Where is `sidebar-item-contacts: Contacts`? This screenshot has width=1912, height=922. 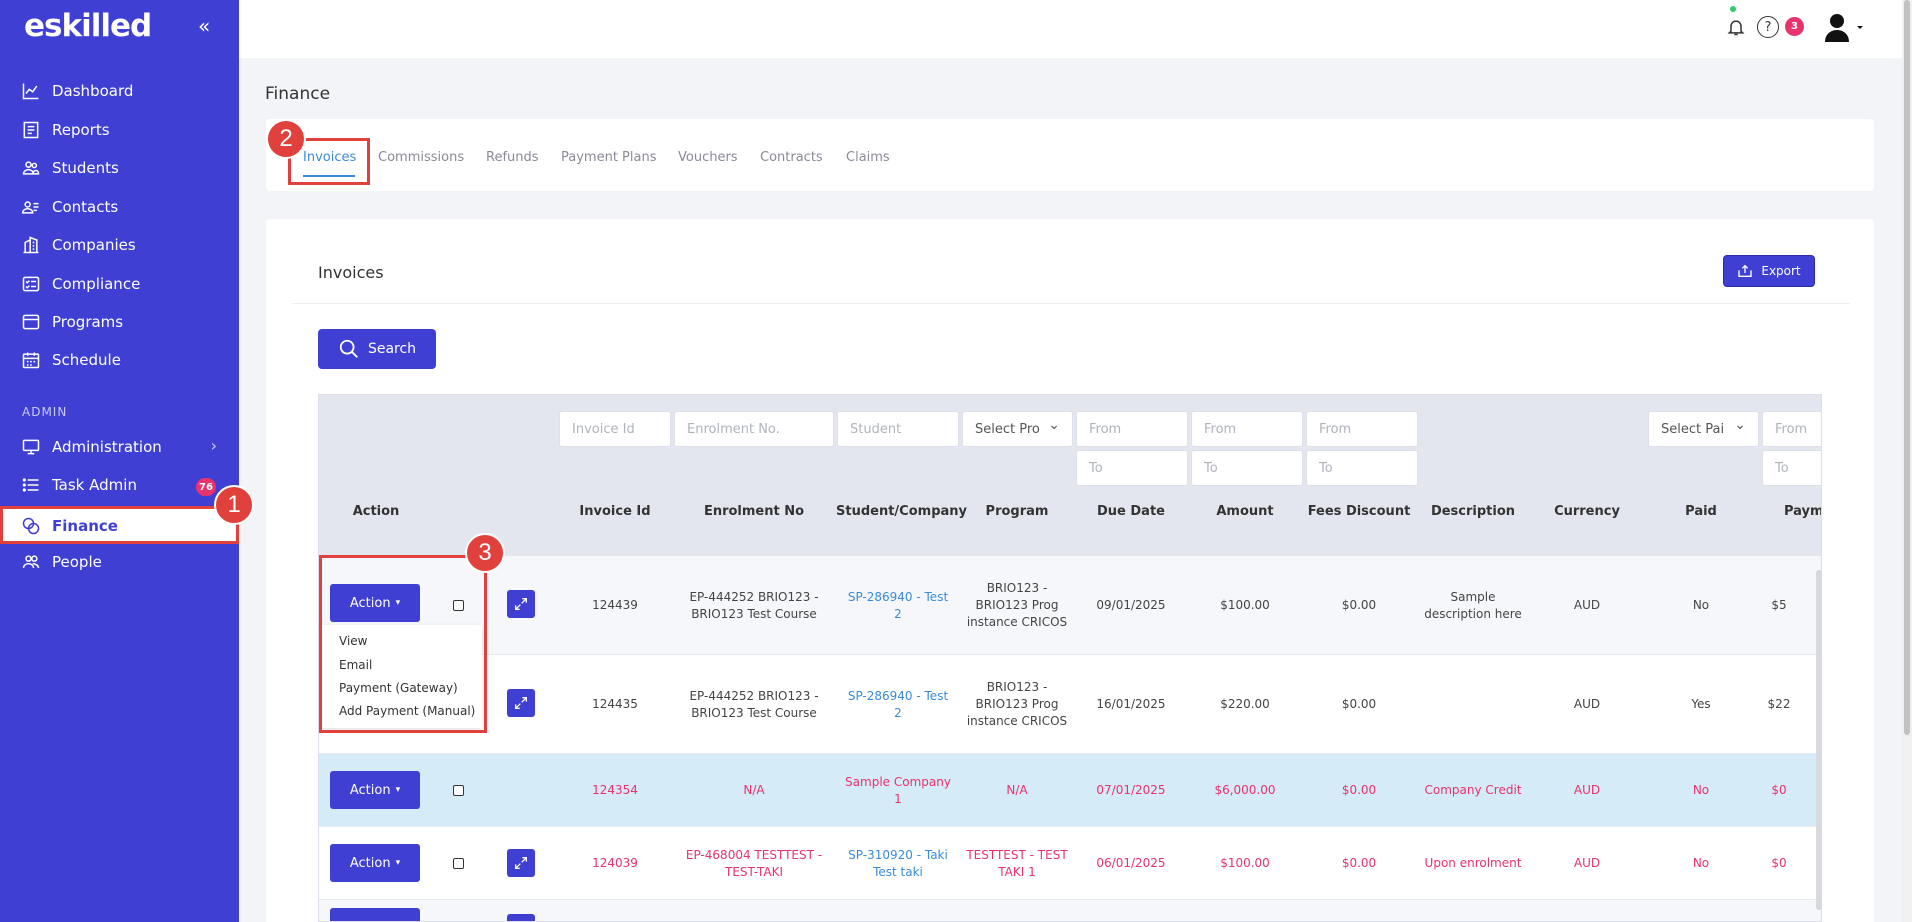 sidebar-item-contacts: Contacts is located at coordinates (125, 207).